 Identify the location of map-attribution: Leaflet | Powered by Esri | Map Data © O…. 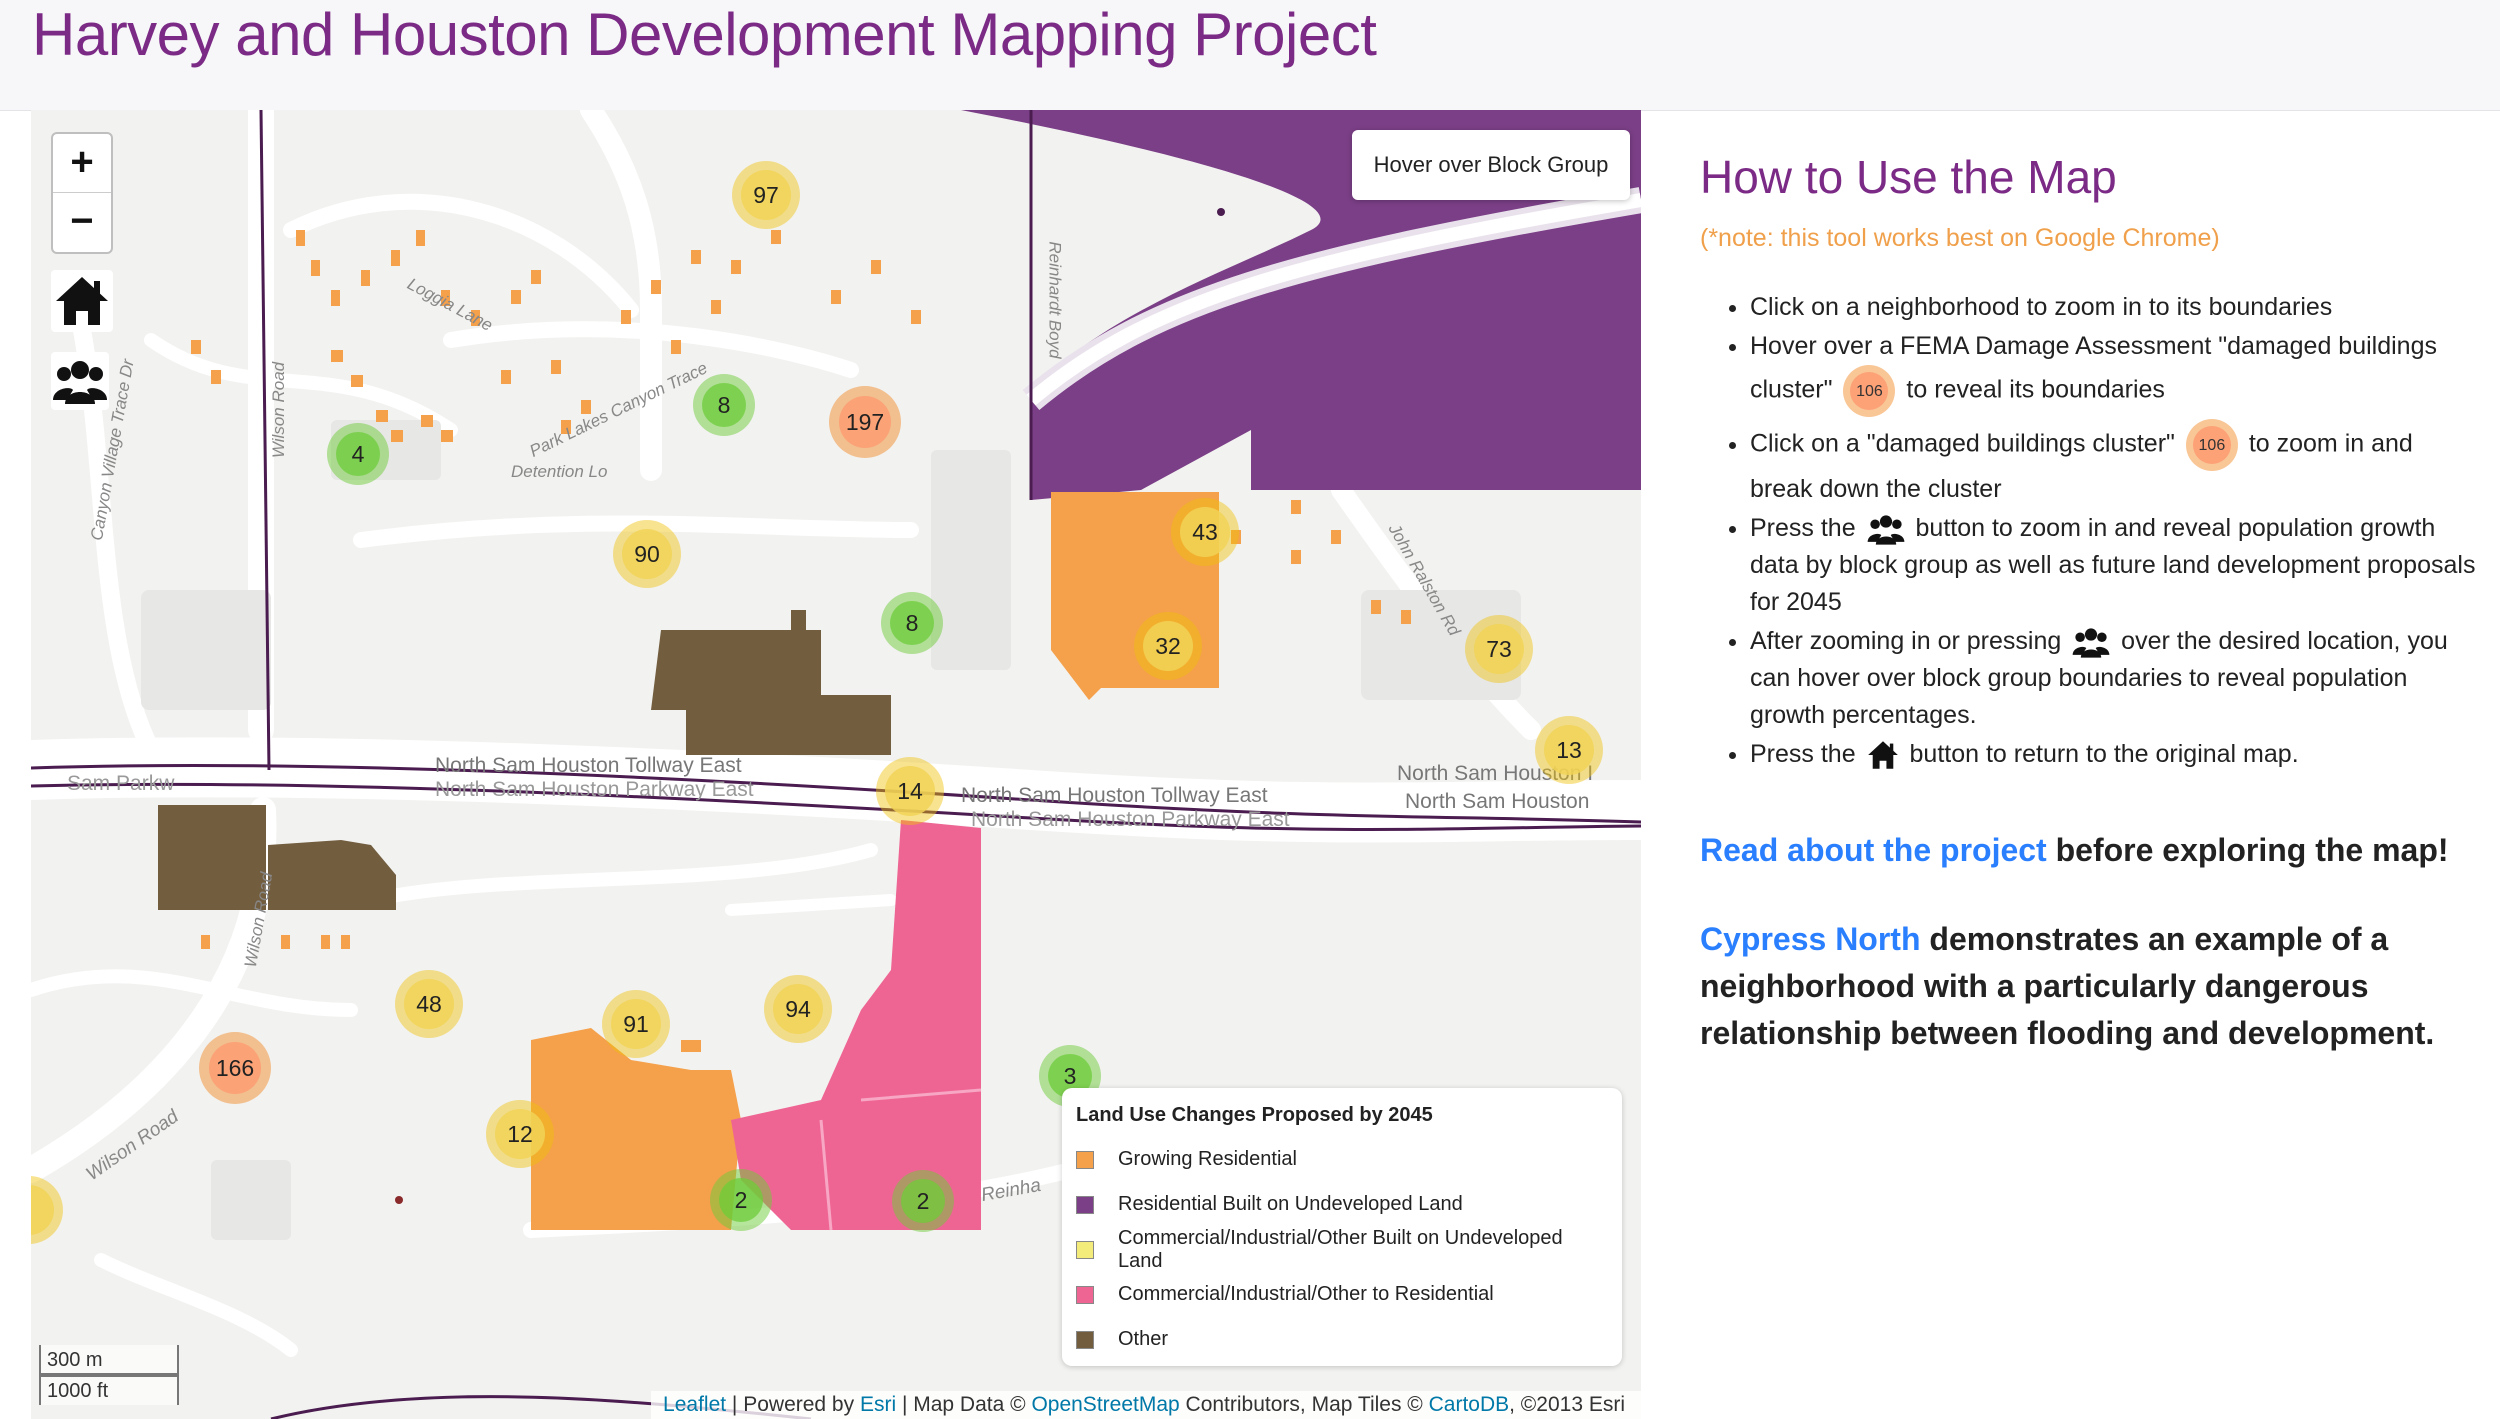
(1146, 1405).